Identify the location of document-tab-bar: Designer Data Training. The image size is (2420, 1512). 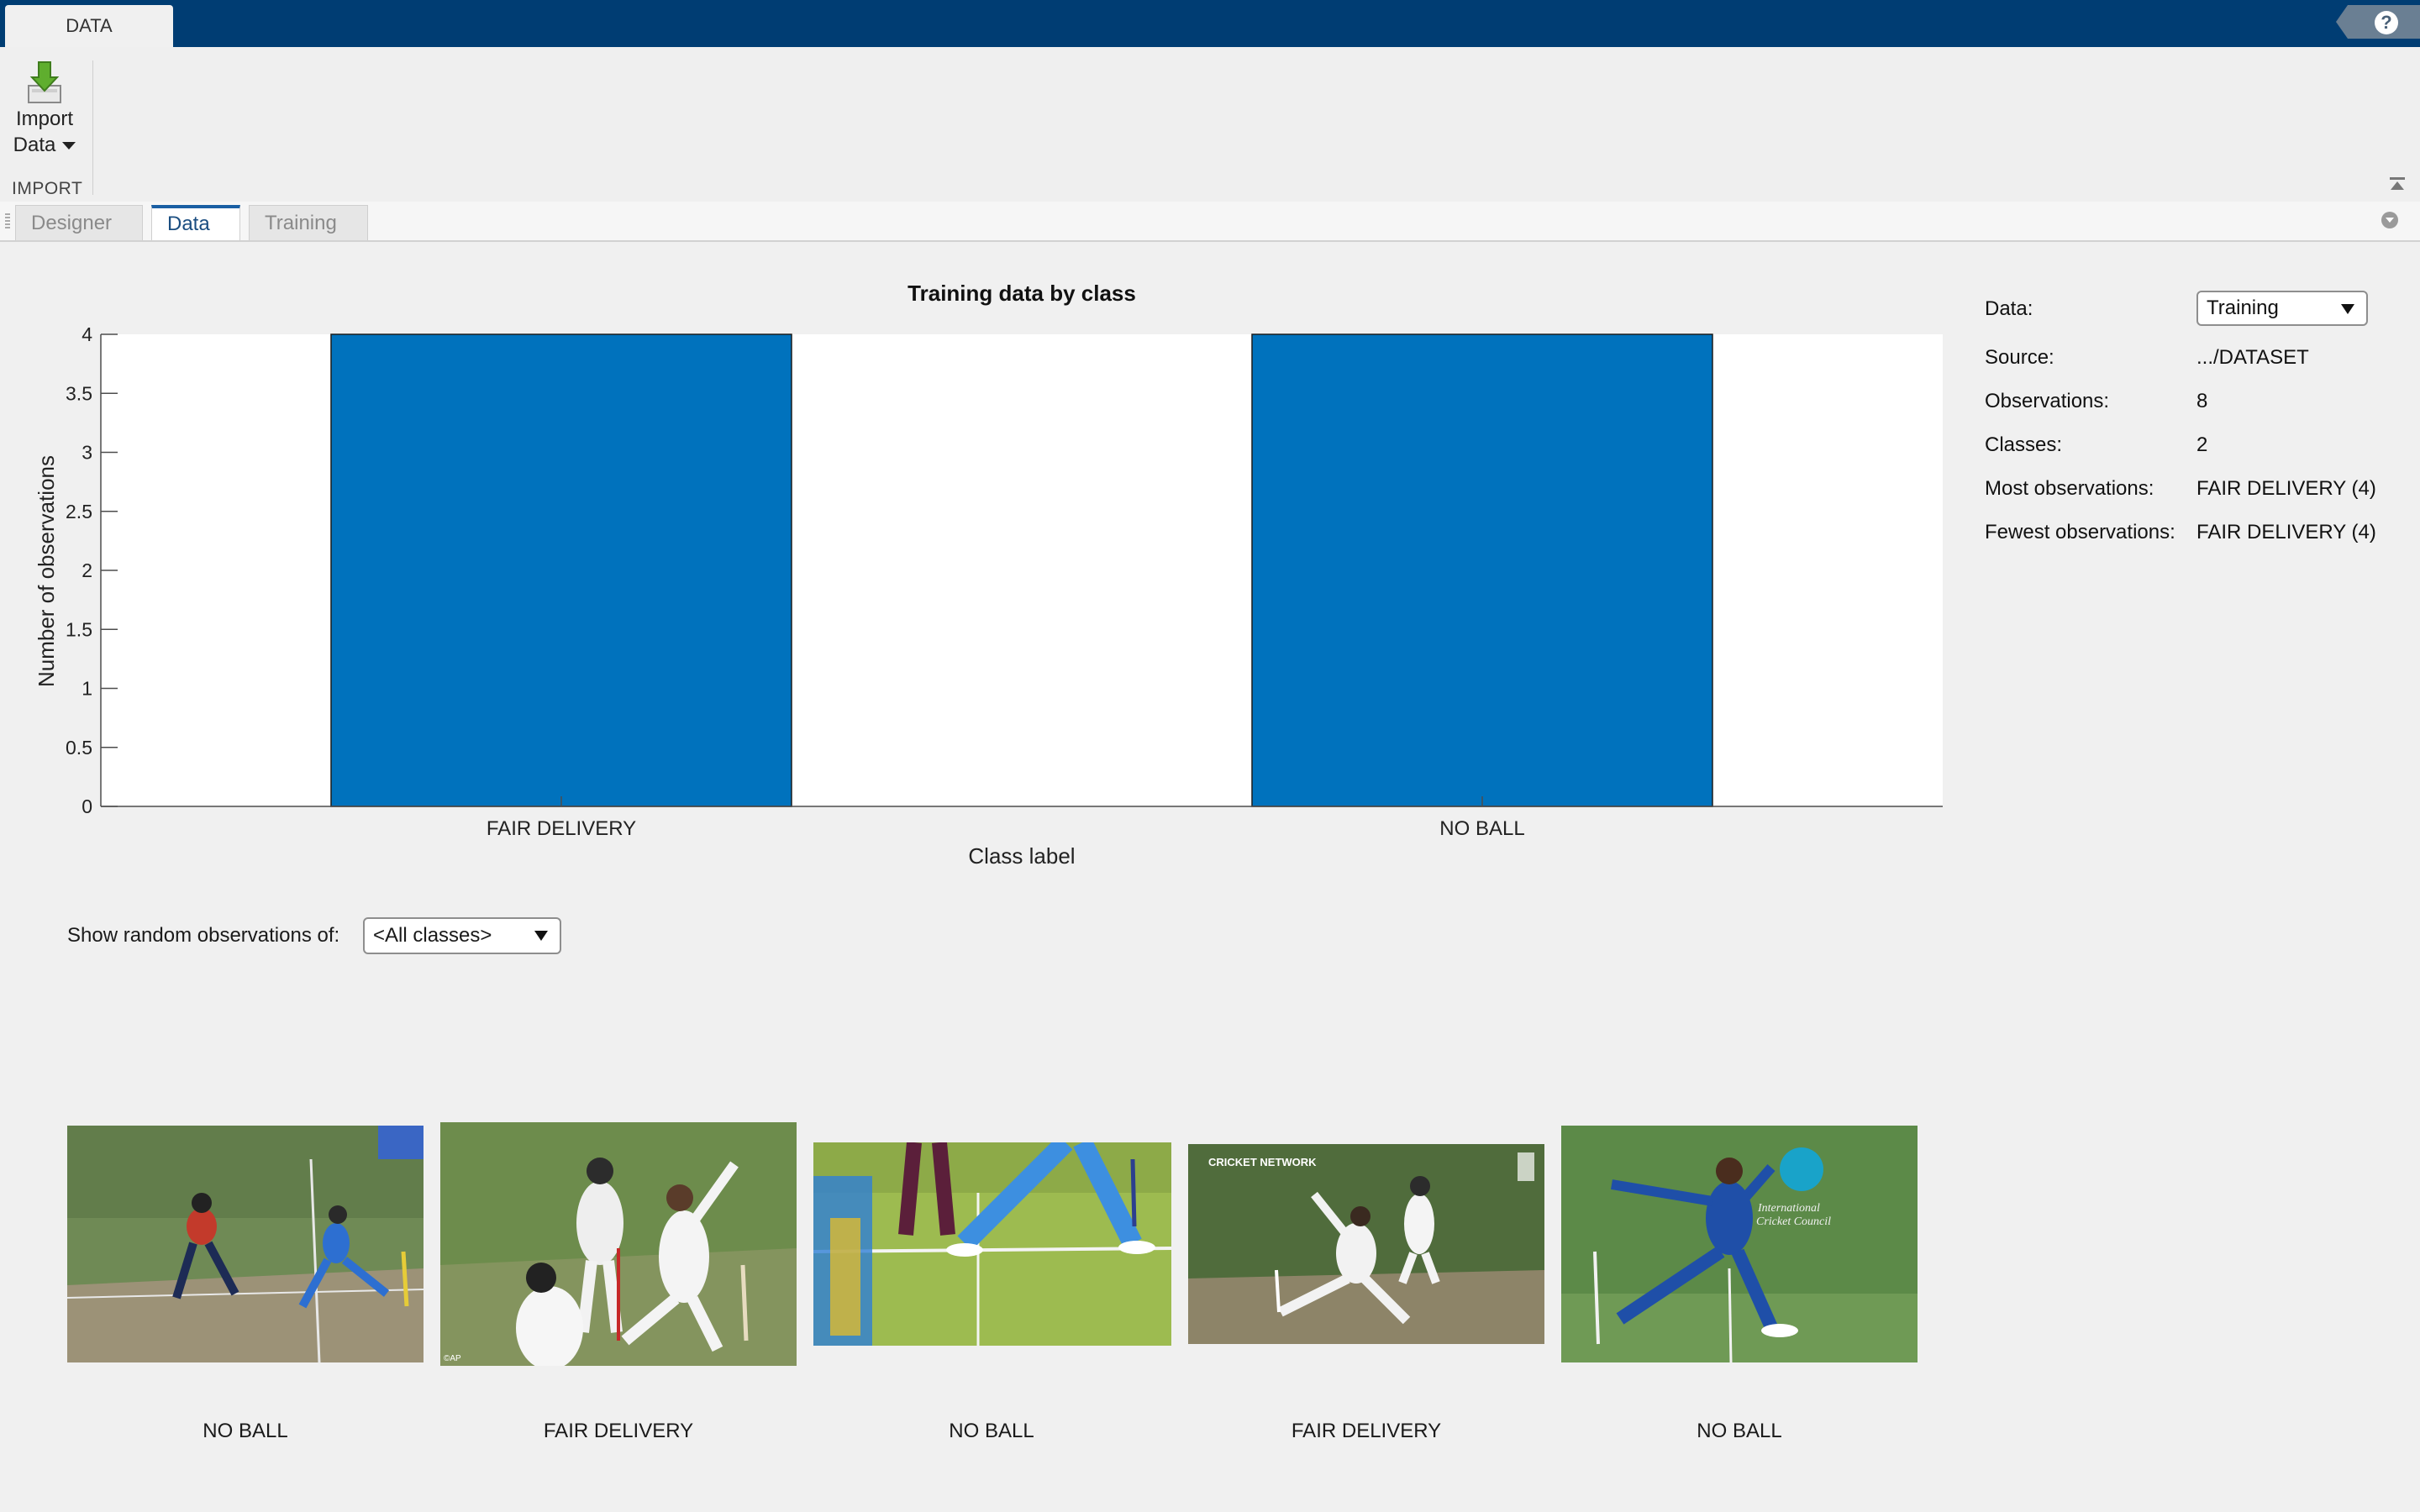
(1210, 222).